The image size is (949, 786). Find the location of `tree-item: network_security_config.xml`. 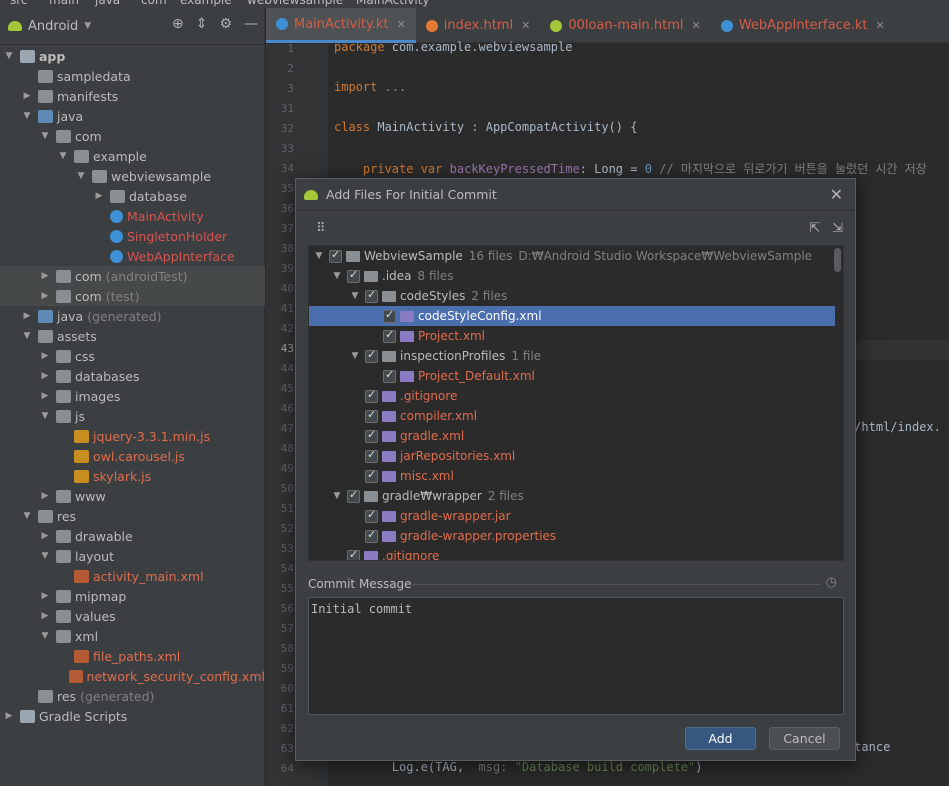

tree-item: network_security_config.xml is located at coordinates (132, 676).